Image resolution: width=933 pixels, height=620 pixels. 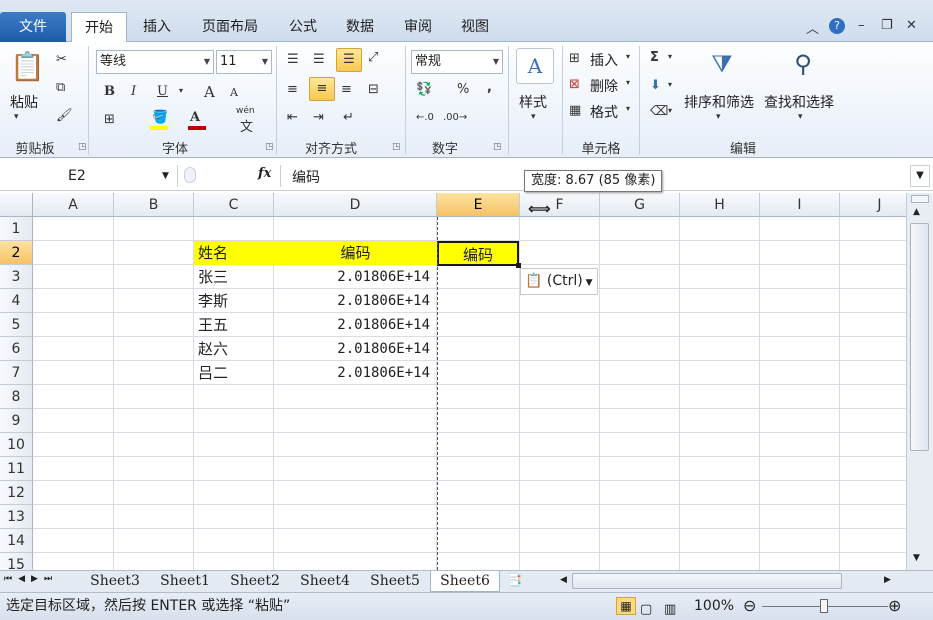 I want to click on hscroll-thumb, so click(x=707, y=581).